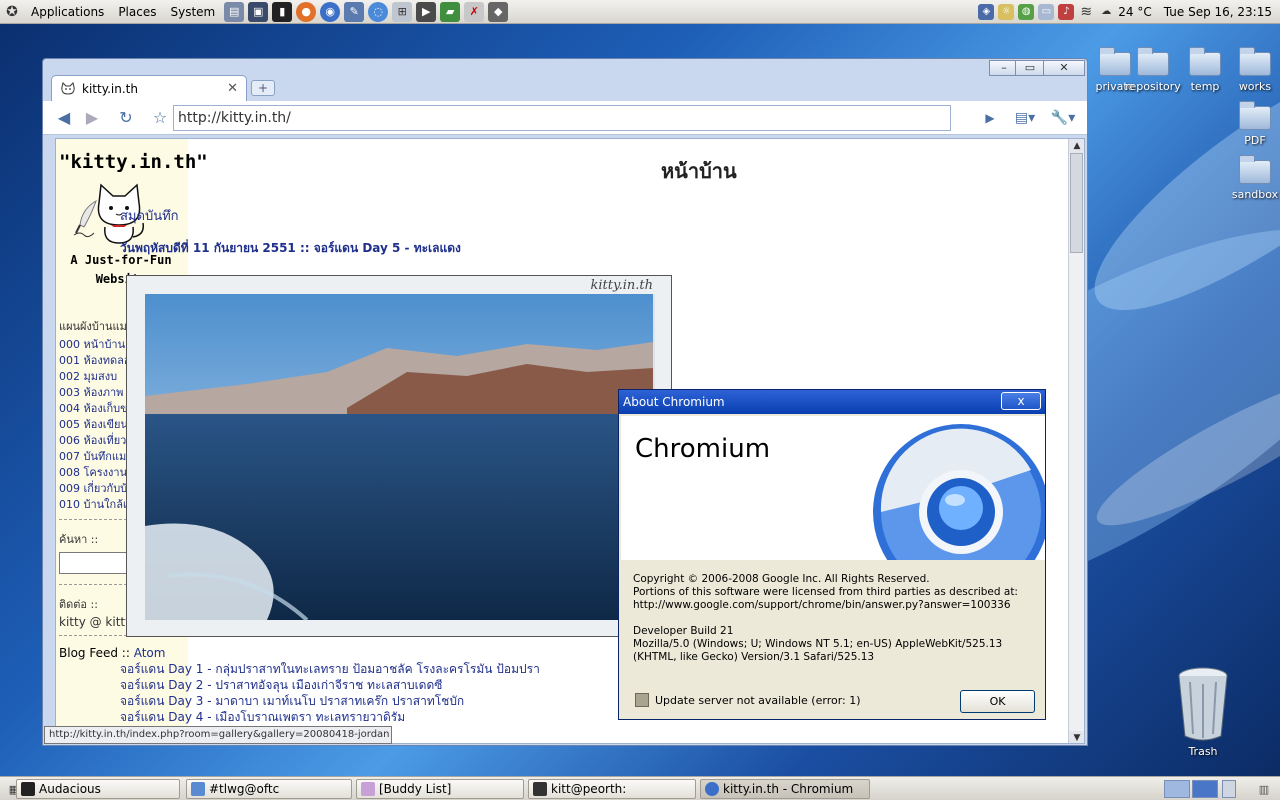 The height and width of the screenshot is (800, 1280). What do you see at coordinates (997, 701) in the screenshot?
I see `ok-button: OK` at bounding box center [997, 701].